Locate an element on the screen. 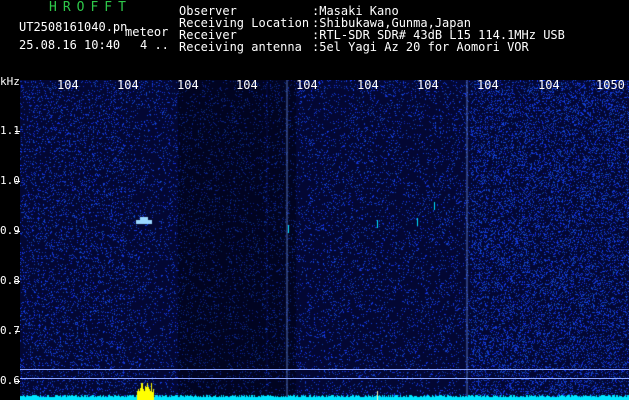  antenna-label: Receiving antenna is located at coordinates (240, 47).